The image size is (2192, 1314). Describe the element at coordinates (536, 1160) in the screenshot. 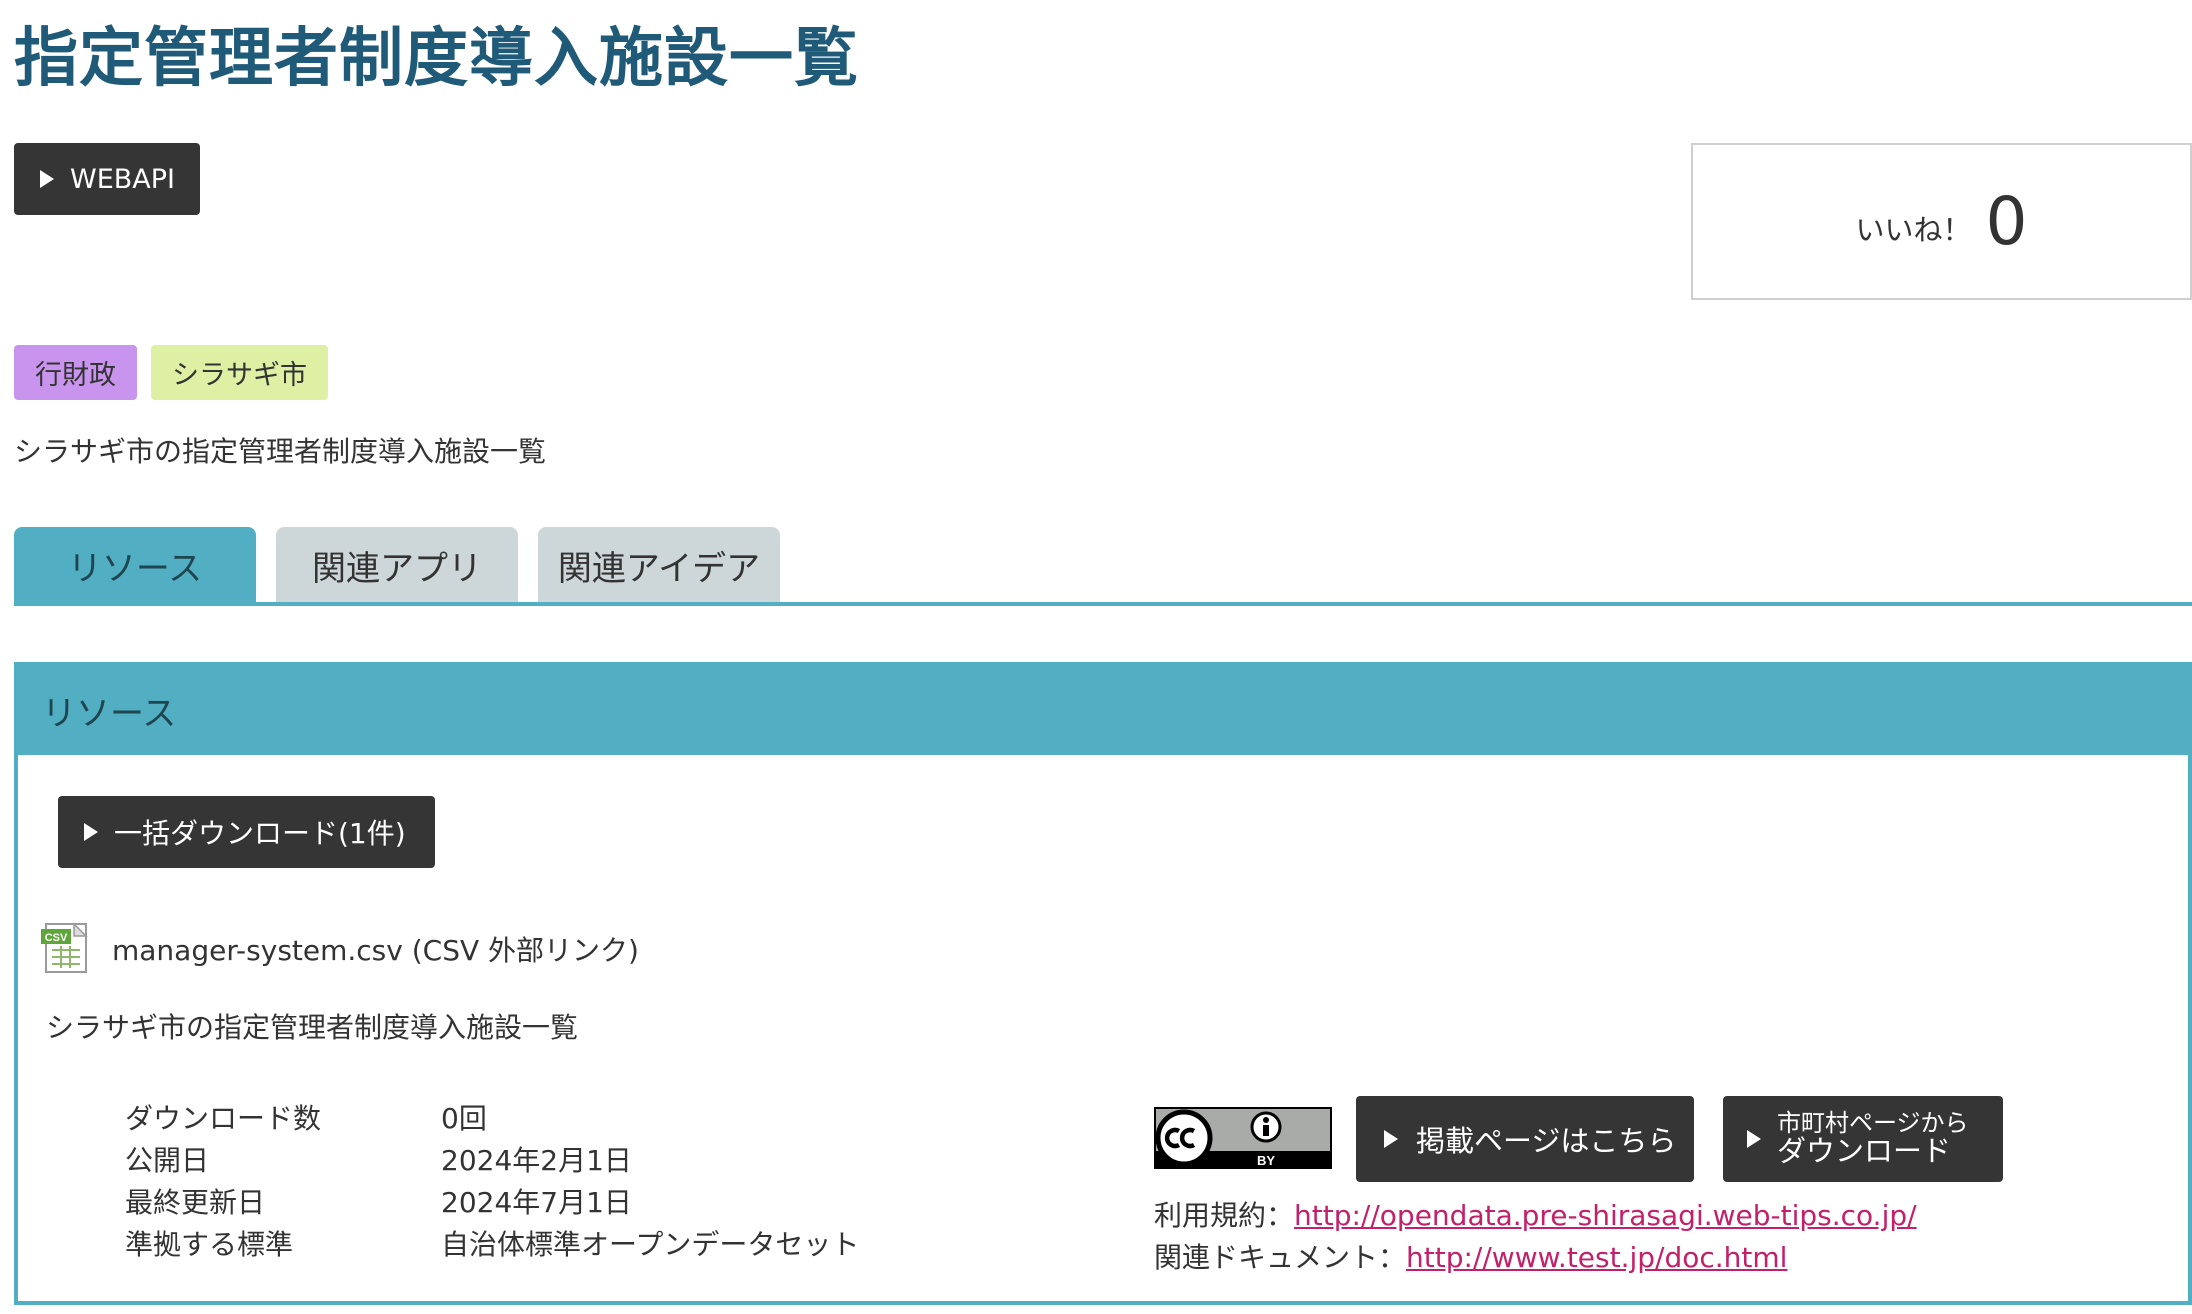

I see `meta-value: 2024年2月1日` at that location.